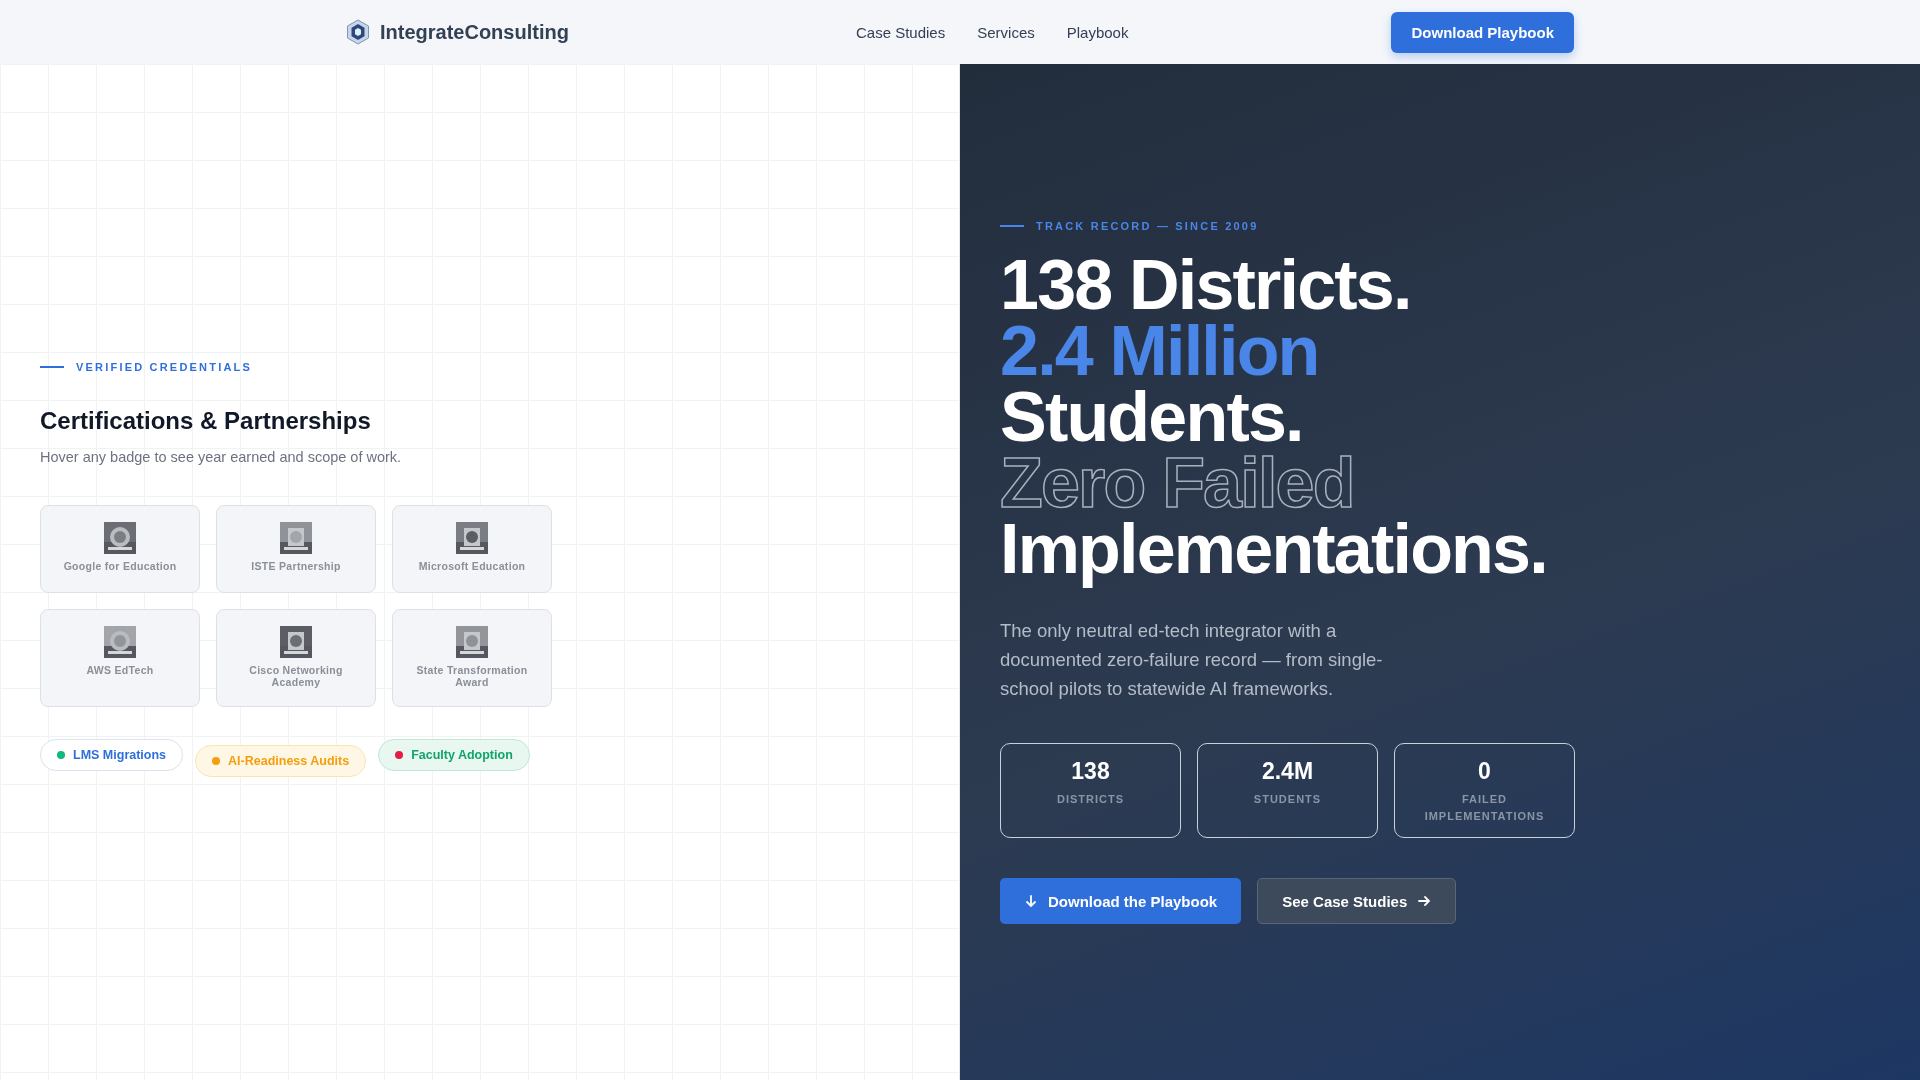  I want to click on stat-value: 2.4M, so click(1287, 771).